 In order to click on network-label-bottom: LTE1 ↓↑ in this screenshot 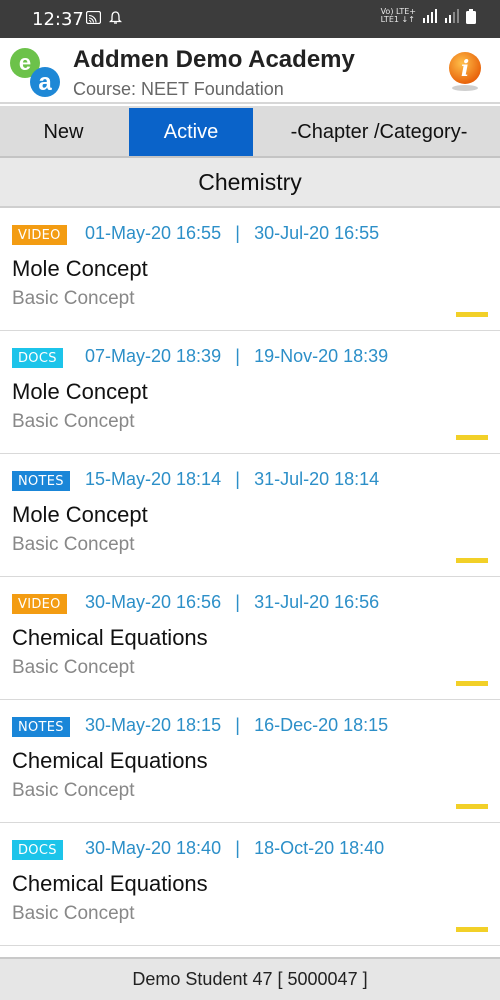, I will do `click(397, 19)`.